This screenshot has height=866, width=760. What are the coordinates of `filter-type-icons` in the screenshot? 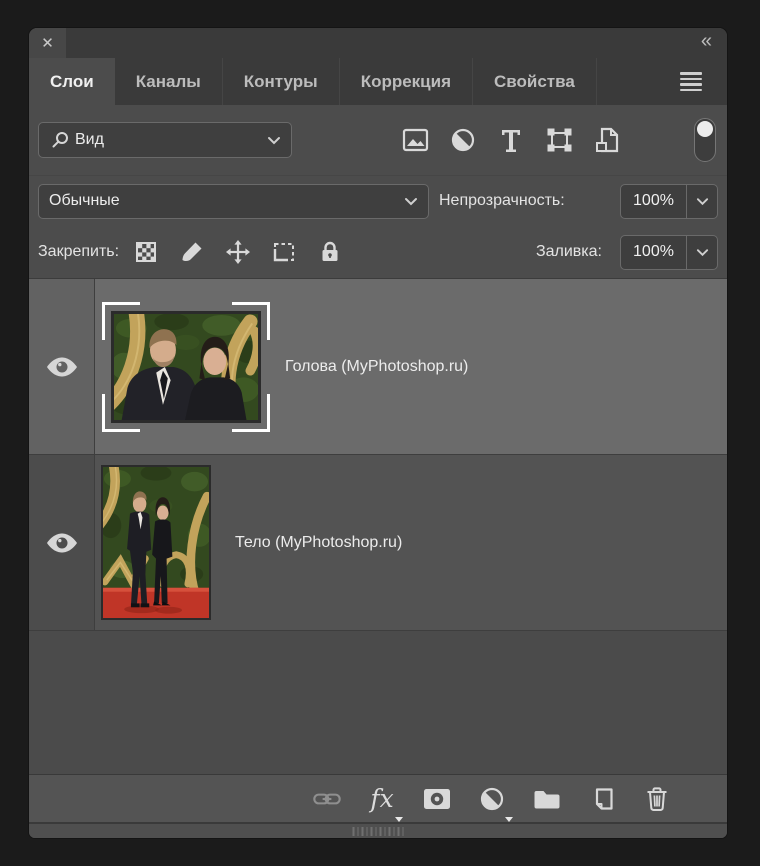 It's located at (511, 140).